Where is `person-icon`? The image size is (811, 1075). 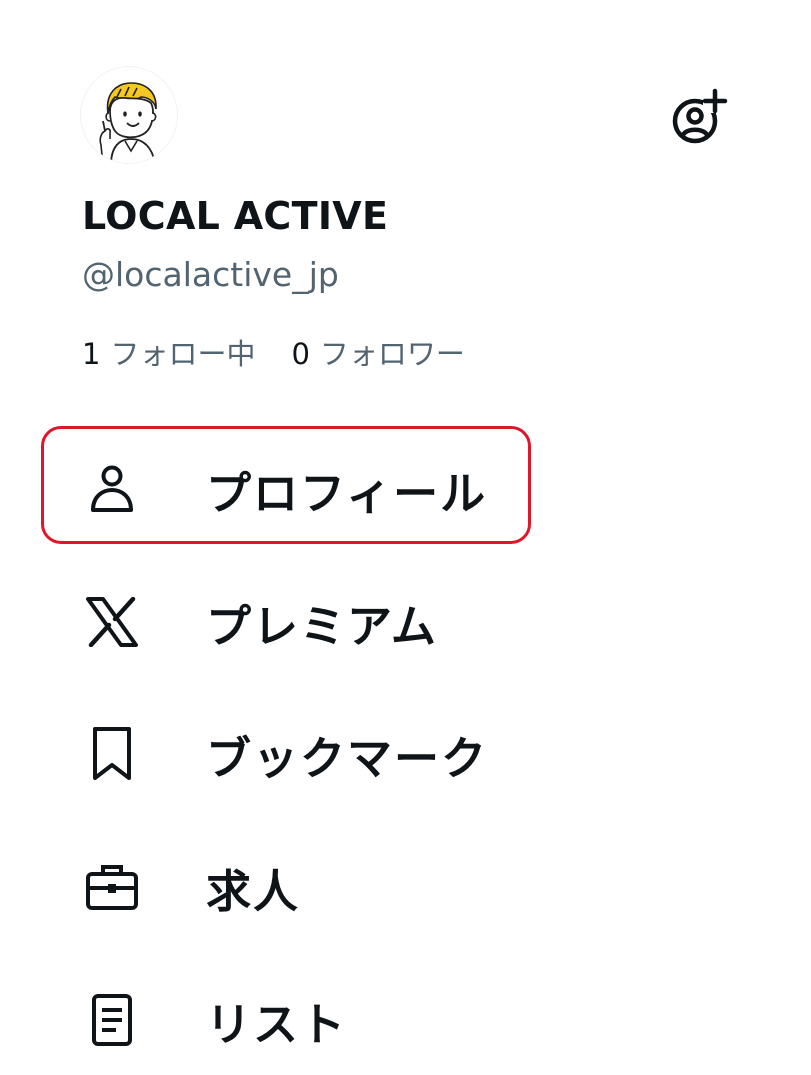 person-icon is located at coordinates (112, 489).